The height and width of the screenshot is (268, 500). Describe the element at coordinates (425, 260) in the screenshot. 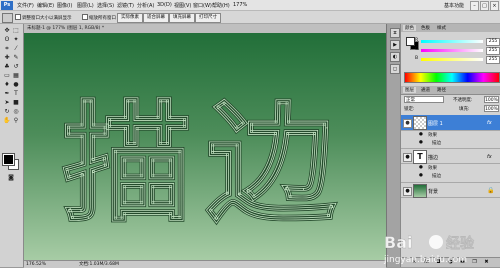

I see `watermark-url: jingyan.baidu.com` at that location.